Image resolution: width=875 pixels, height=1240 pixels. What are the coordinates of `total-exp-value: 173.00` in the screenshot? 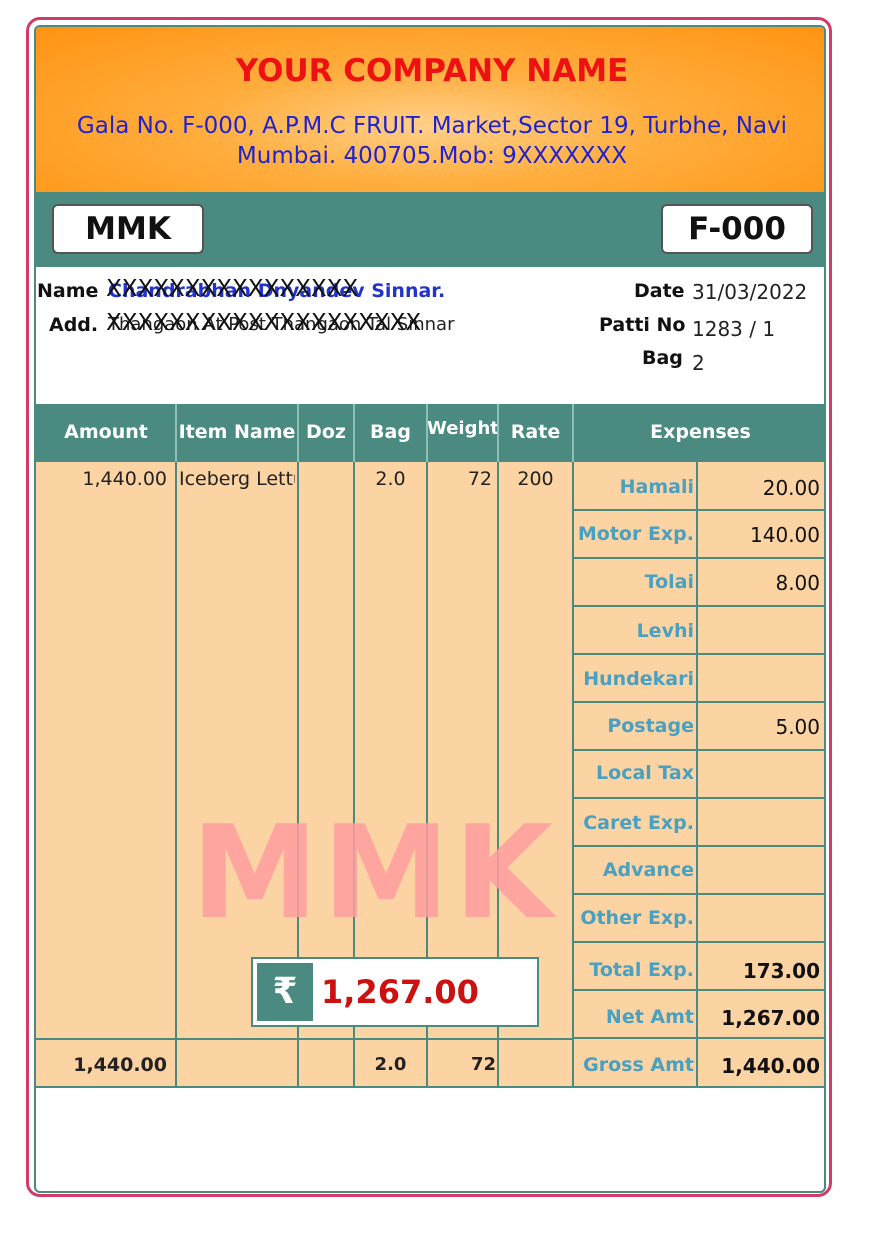 It's located at (781, 971).